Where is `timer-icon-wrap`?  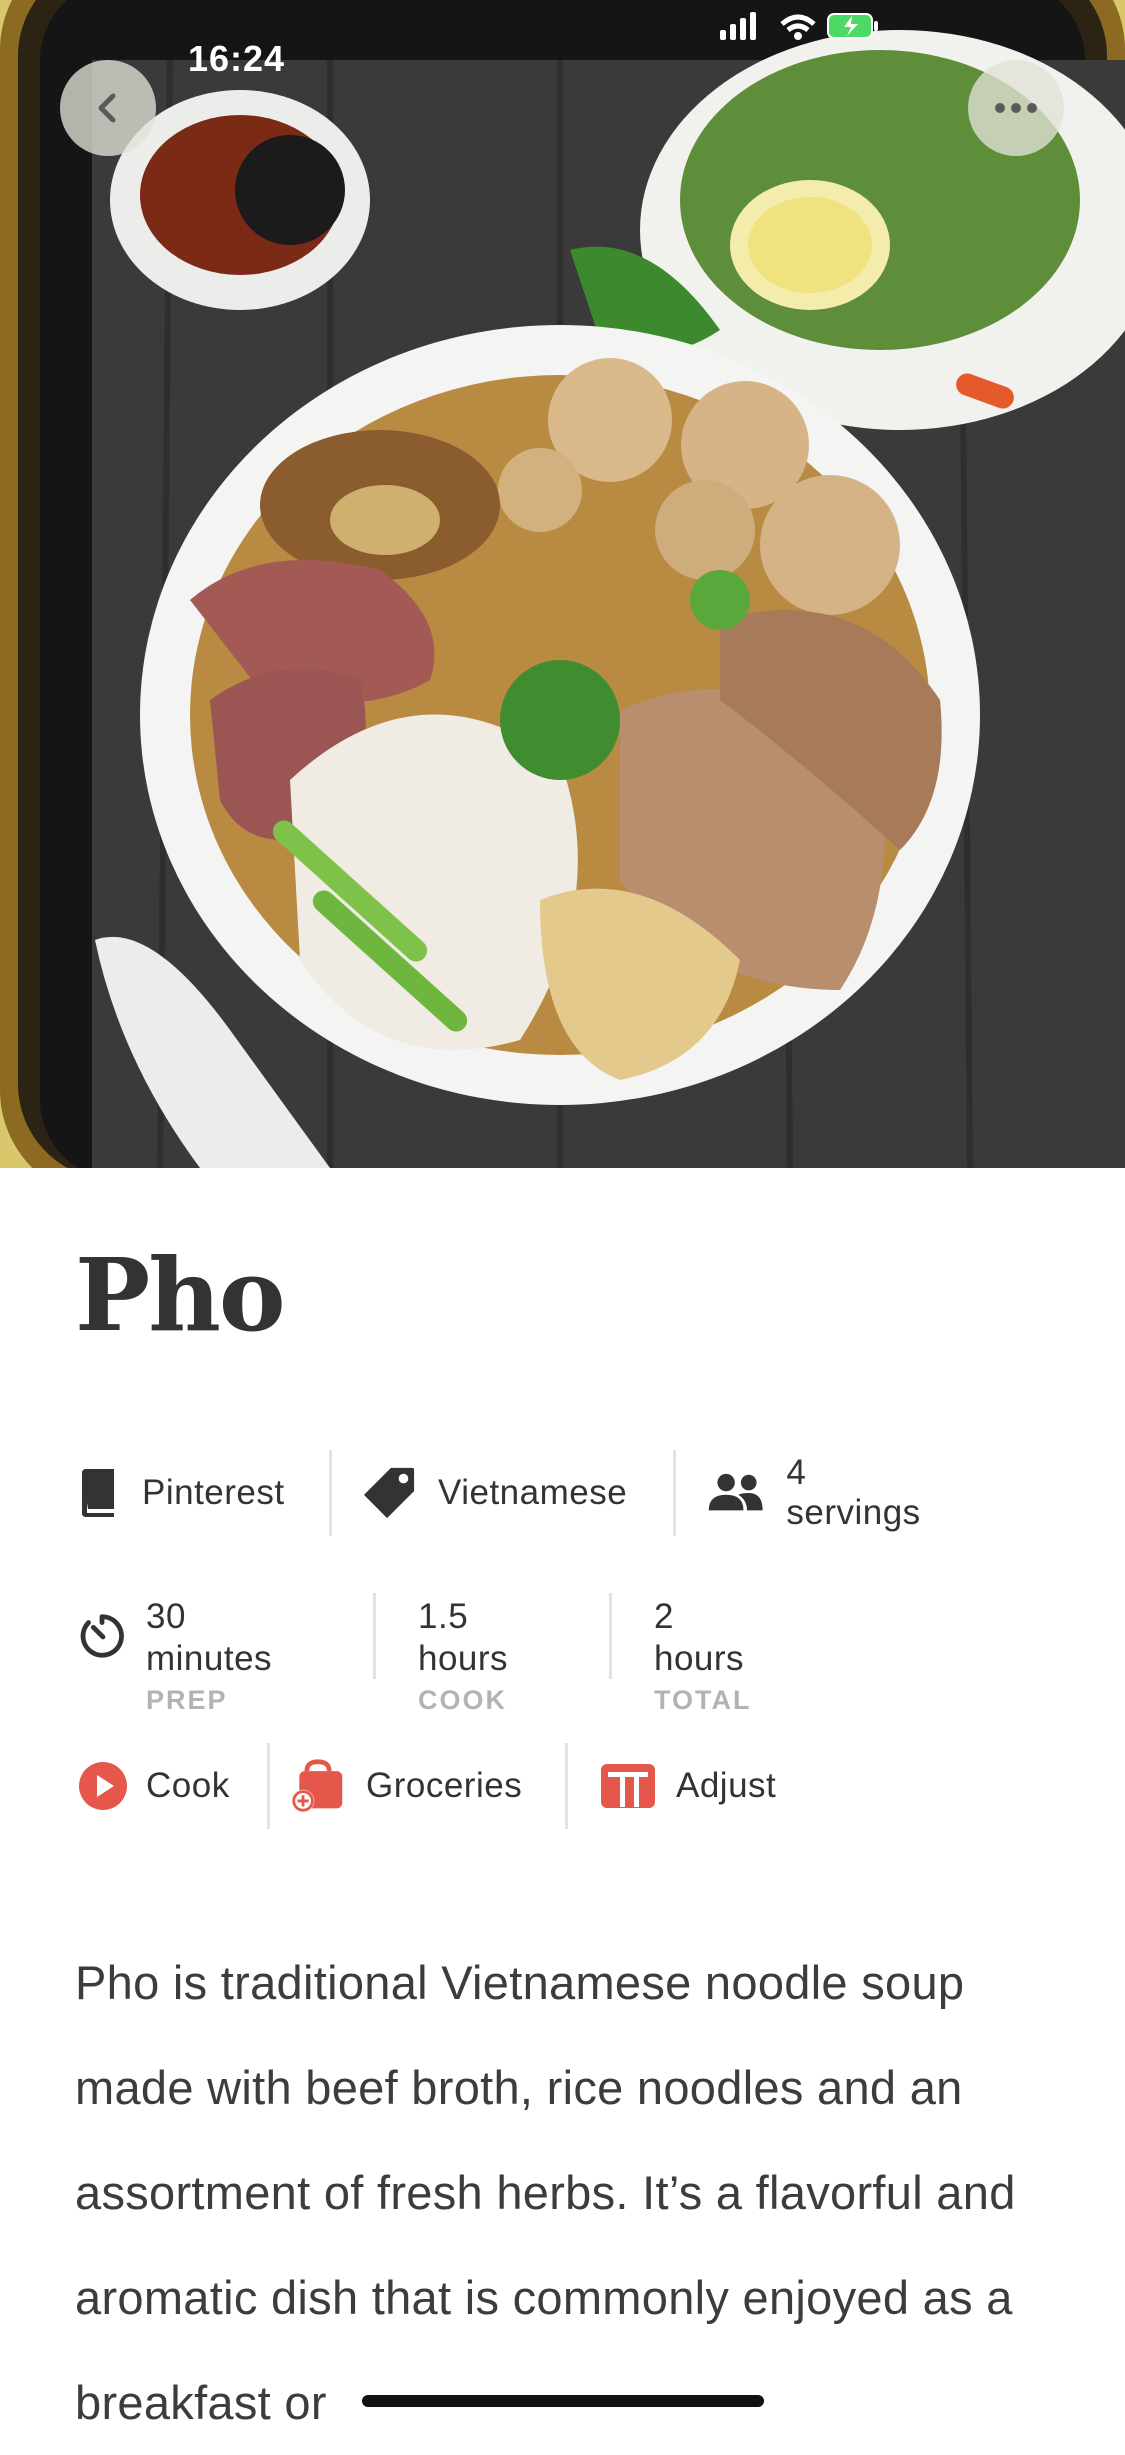
timer-icon-wrap is located at coordinates (102, 1636).